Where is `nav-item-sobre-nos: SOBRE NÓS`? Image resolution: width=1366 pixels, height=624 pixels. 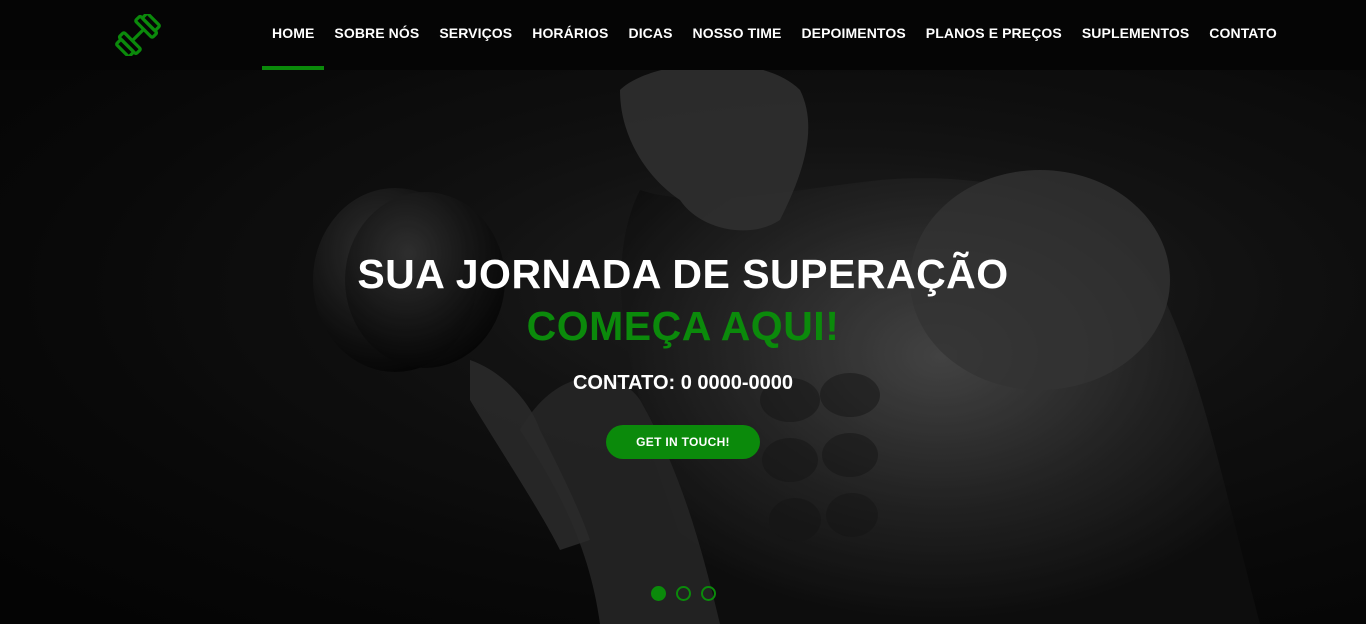
nav-item-sobre-nos: SOBRE NÓS is located at coordinates (376, 35).